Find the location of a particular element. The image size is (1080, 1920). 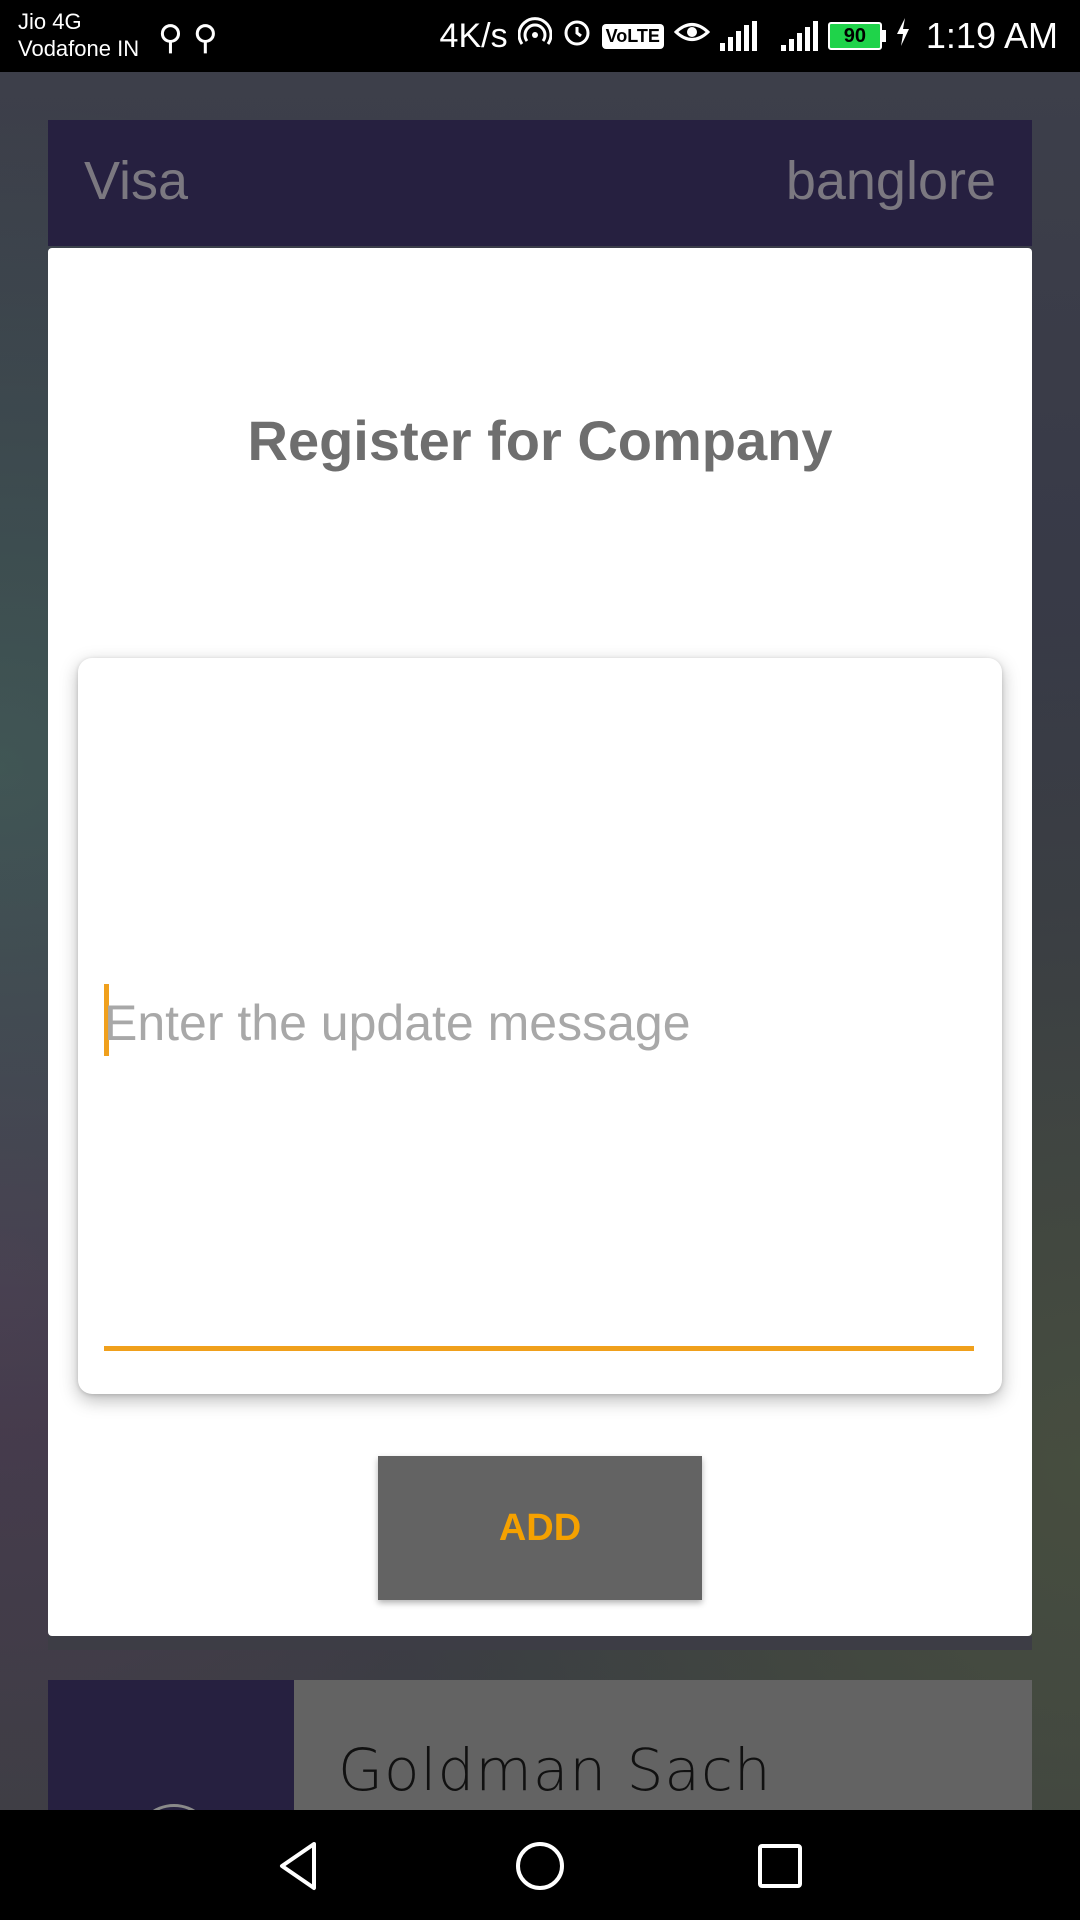

status-right: 4K/s VoLTE 90 1:19 AM is located at coordinates (749, 36).